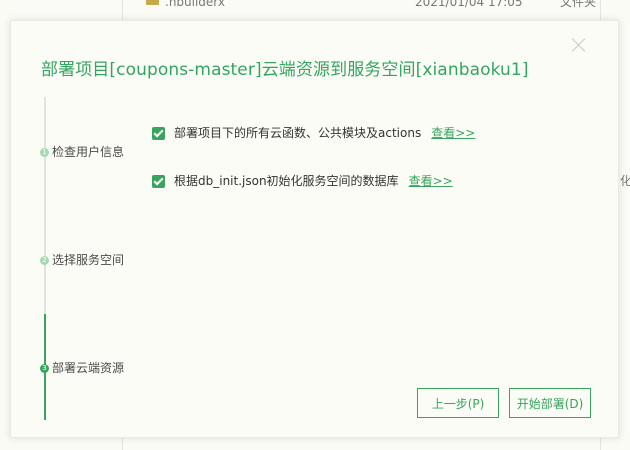 The image size is (630, 450). What do you see at coordinates (469, 4) in the screenshot?
I see `file-date: 2021/01/04 17:05` at bounding box center [469, 4].